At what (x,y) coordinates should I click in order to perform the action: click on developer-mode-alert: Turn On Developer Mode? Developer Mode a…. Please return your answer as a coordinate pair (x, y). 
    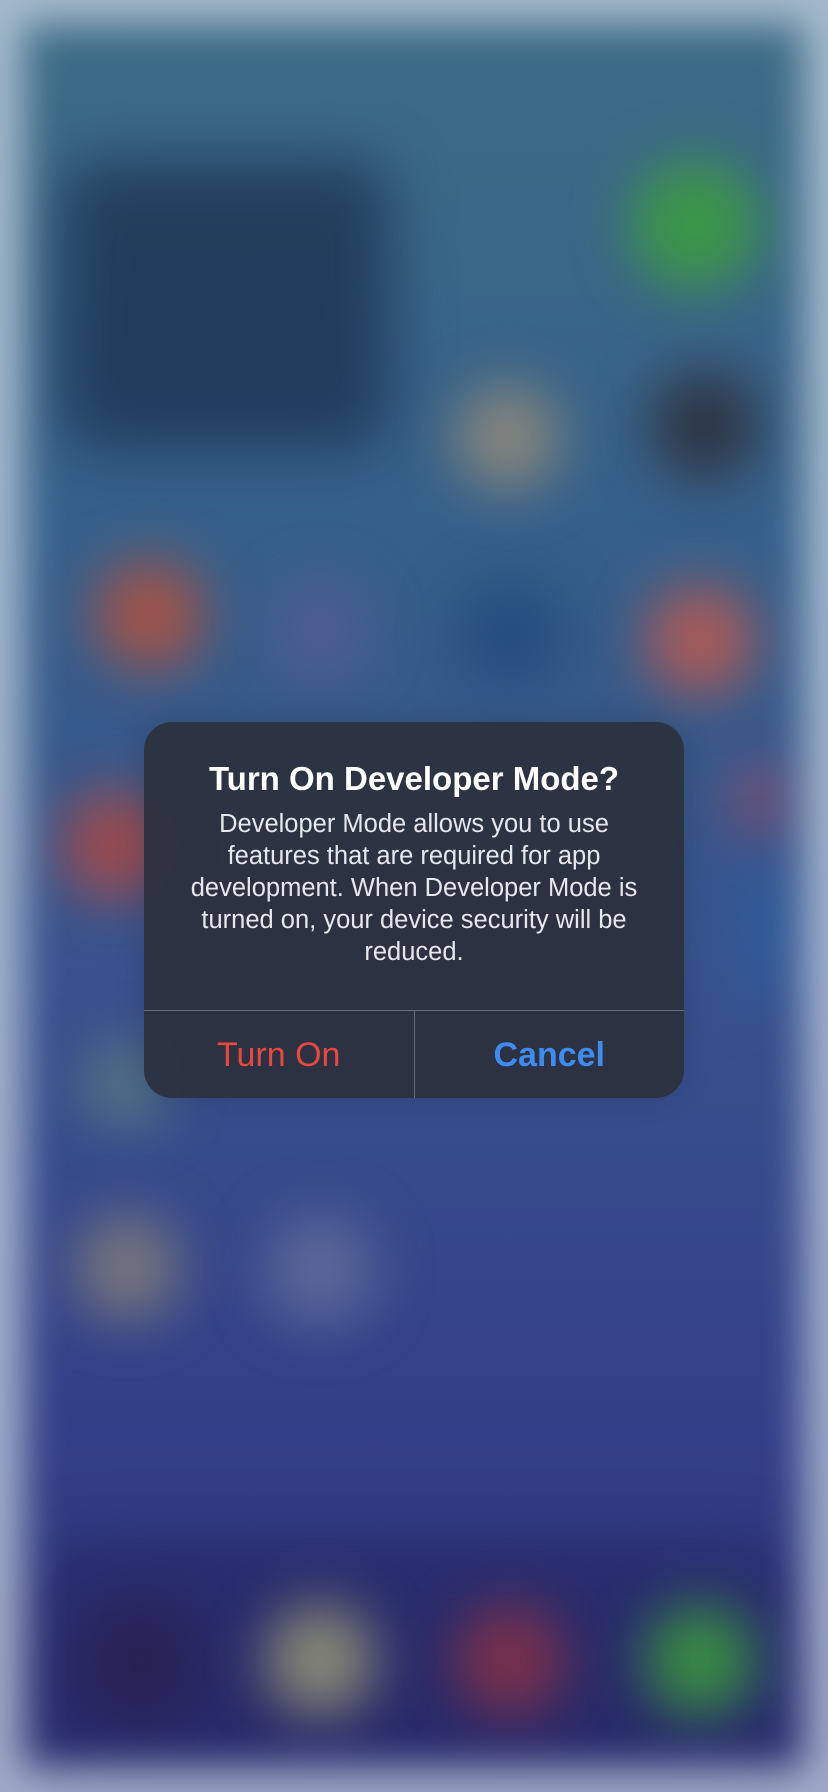
    Looking at the image, I should click on (414, 910).